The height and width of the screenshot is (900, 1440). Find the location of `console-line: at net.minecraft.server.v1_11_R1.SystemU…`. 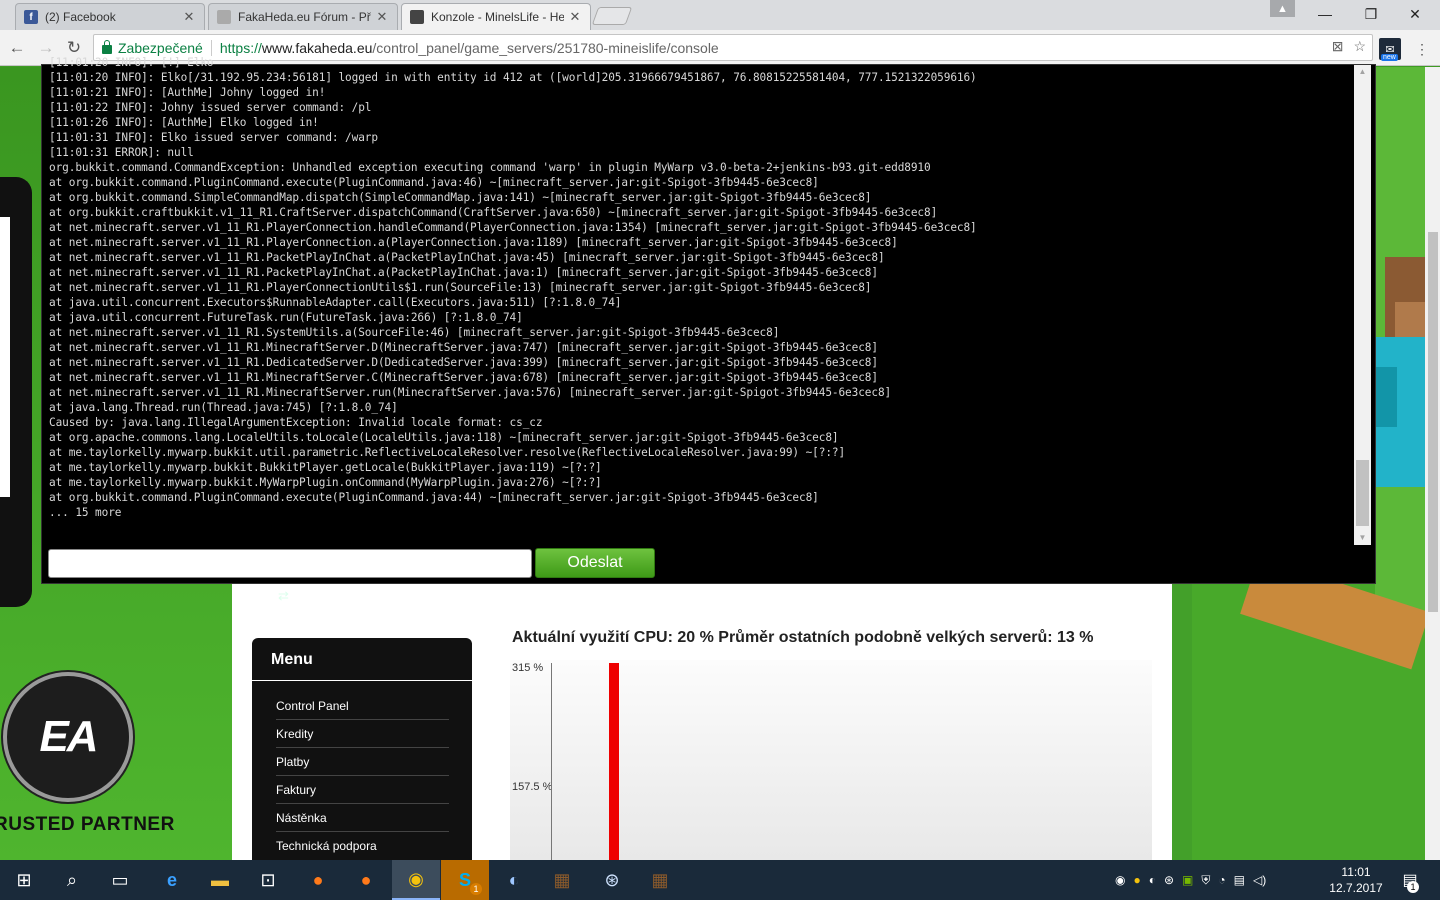

console-line: at net.minecraft.server.v1_11_R1.SystemU… is located at coordinates (414, 332).